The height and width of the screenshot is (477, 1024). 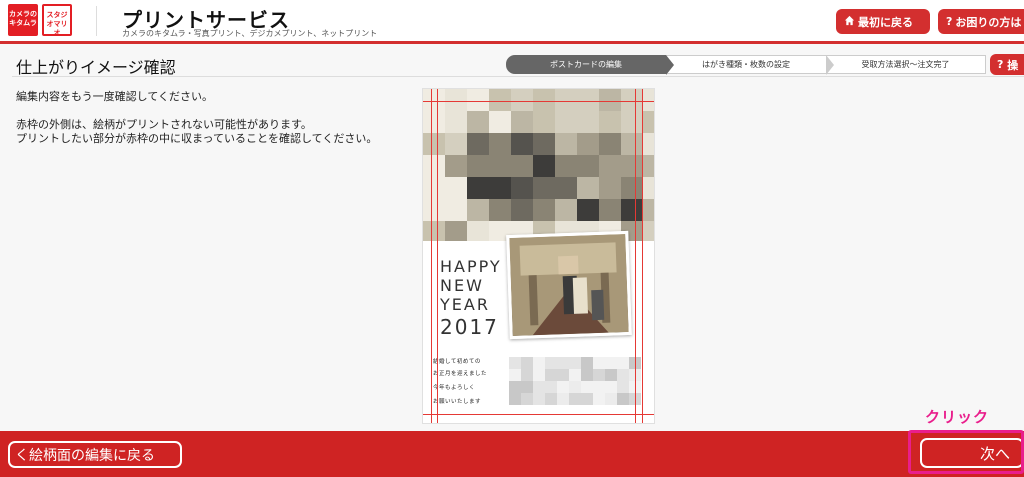 What do you see at coordinates (966, 452) in the screenshot?
I see `next-button-highlight` at bounding box center [966, 452].